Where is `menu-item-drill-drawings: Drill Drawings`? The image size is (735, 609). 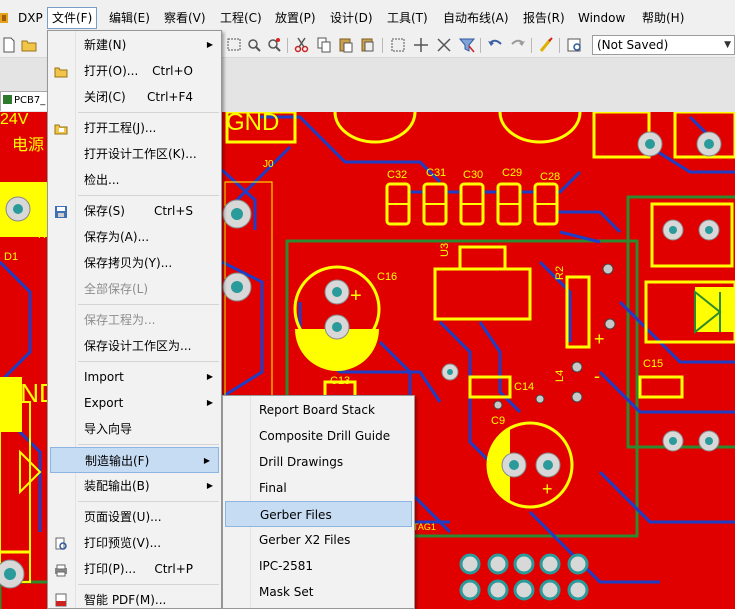 menu-item-drill-drawings: Drill Drawings is located at coordinates (318, 462).